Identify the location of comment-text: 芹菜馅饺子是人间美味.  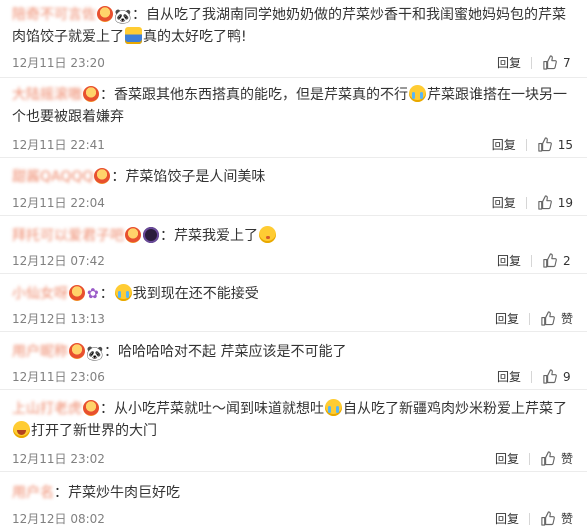
(195, 177).